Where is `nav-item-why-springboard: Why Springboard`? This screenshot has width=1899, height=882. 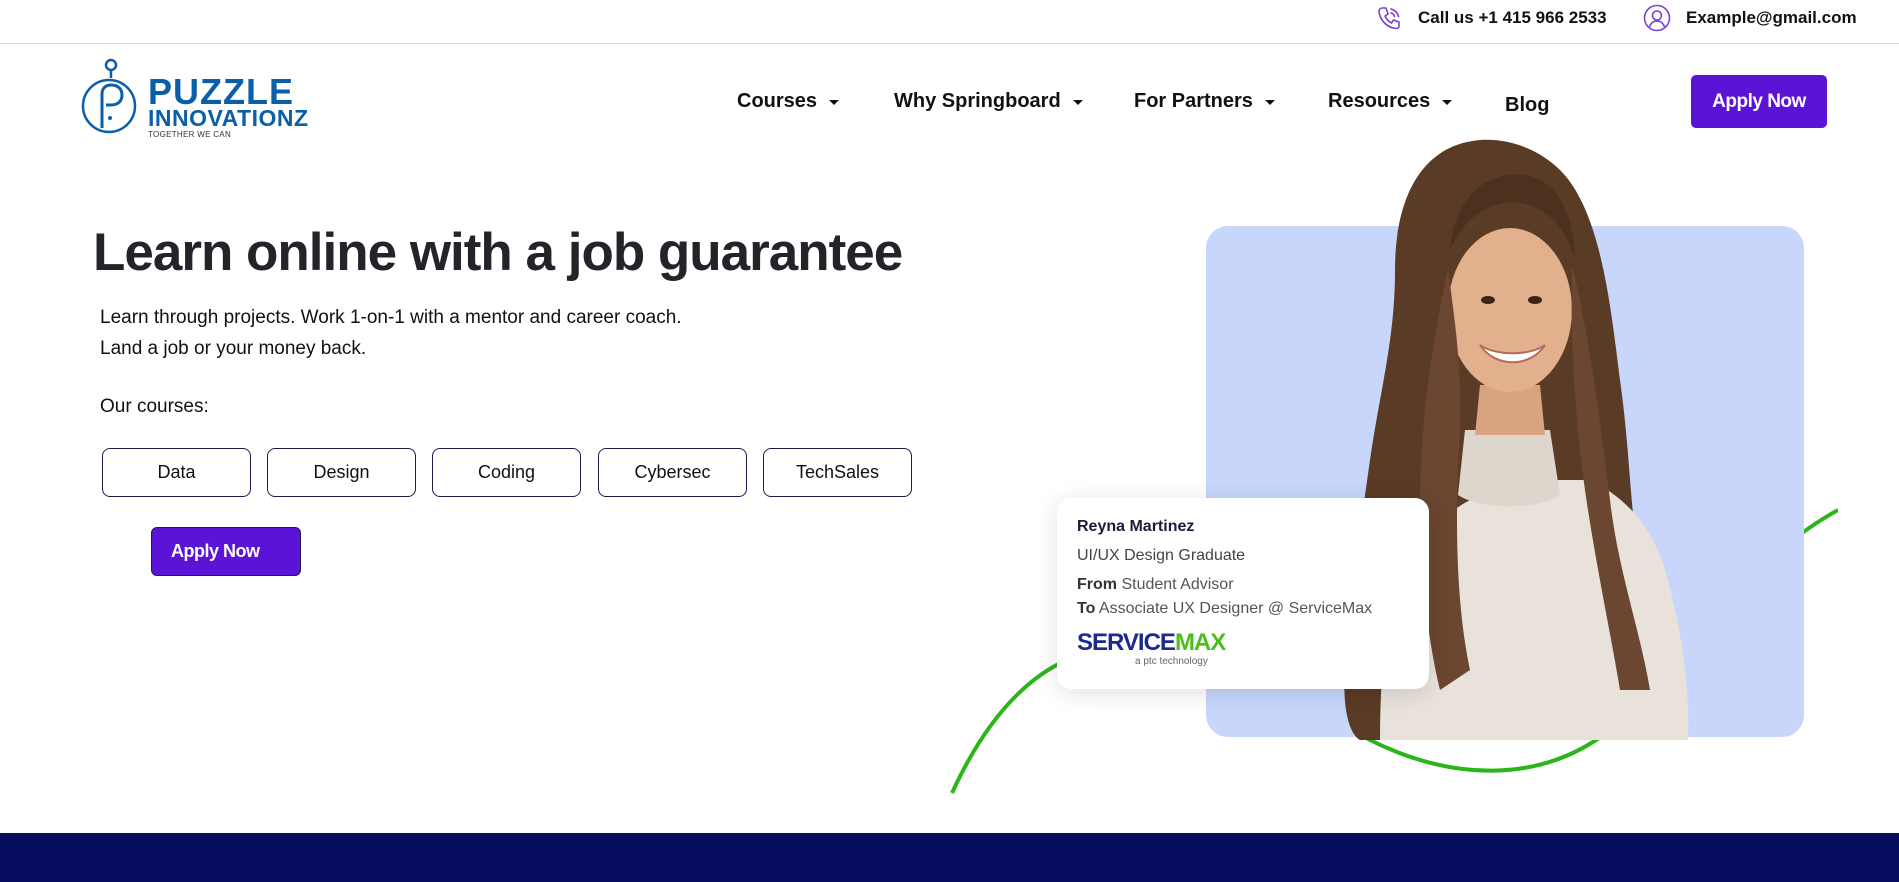 nav-item-why-springboard: Why Springboard is located at coordinates (988, 101).